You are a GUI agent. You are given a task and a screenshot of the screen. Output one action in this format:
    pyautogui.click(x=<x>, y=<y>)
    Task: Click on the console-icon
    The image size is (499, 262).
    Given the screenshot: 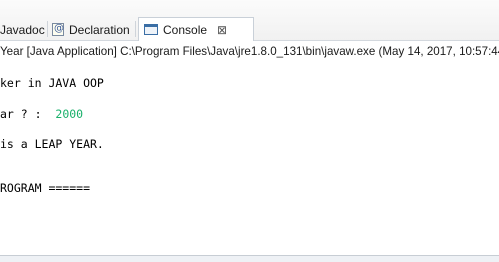 What is the action you would take?
    pyautogui.click(x=151, y=29)
    